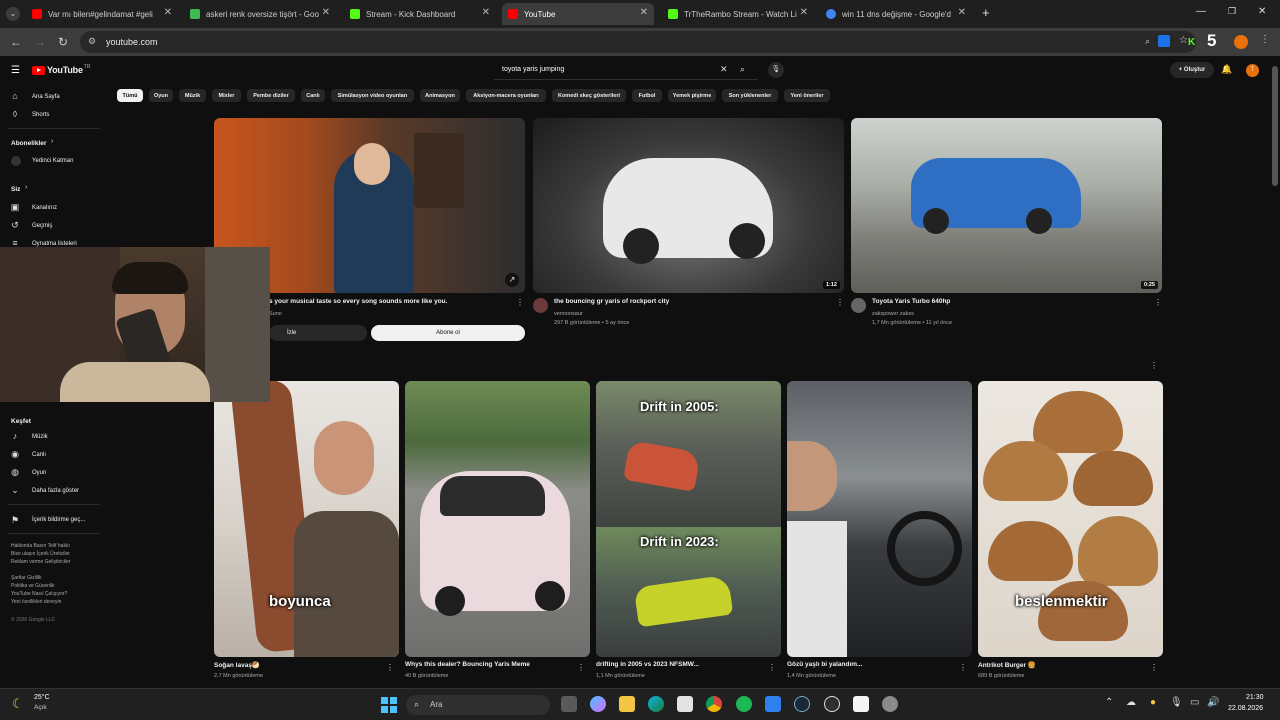 The image size is (1280, 720). I want to click on network-icon: ▭, so click(1194, 702).